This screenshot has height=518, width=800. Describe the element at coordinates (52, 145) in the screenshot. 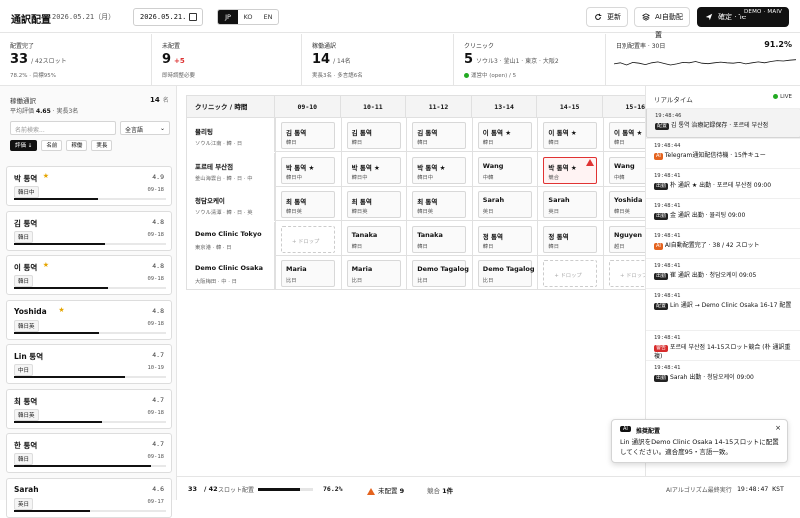

I see `sort-name: 名前` at that location.